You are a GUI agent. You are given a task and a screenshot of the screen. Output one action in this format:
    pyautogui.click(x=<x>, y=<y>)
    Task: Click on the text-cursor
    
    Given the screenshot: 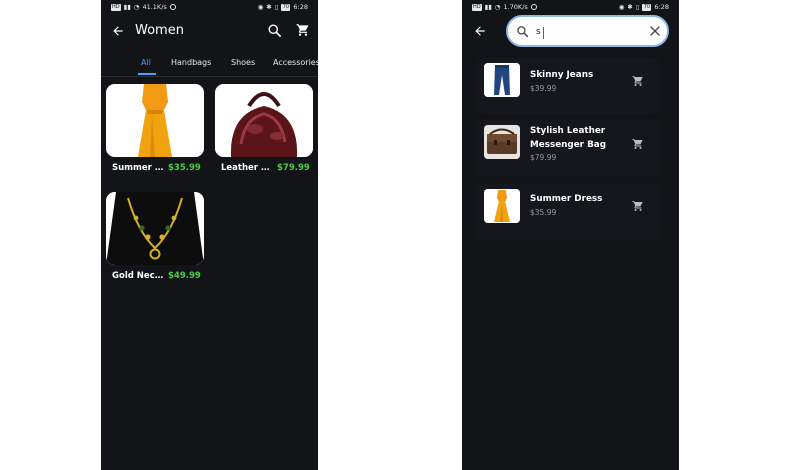 What is the action you would take?
    pyautogui.click(x=543, y=33)
    